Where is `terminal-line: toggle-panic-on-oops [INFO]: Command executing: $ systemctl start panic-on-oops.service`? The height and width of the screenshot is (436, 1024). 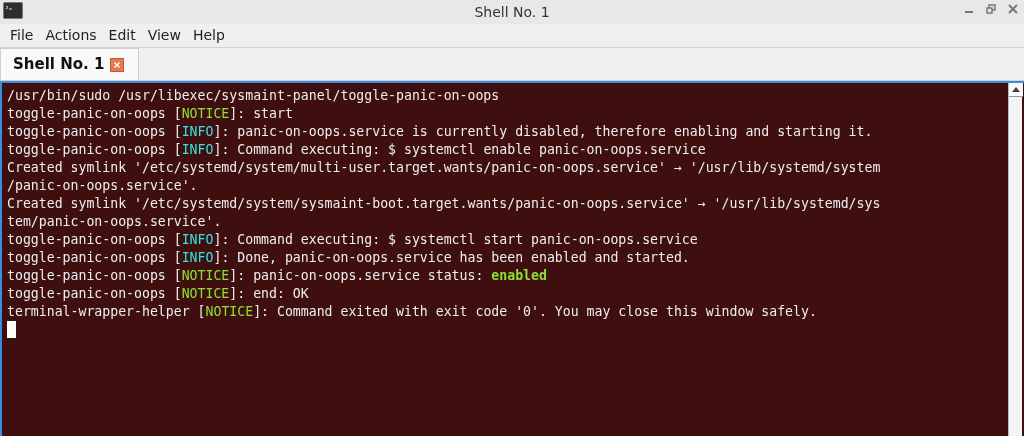
terminal-line: toggle-panic-on-oops [INFO]: Command executing: $ systemctl start panic-on-oops.service is located at coordinates (353, 240).